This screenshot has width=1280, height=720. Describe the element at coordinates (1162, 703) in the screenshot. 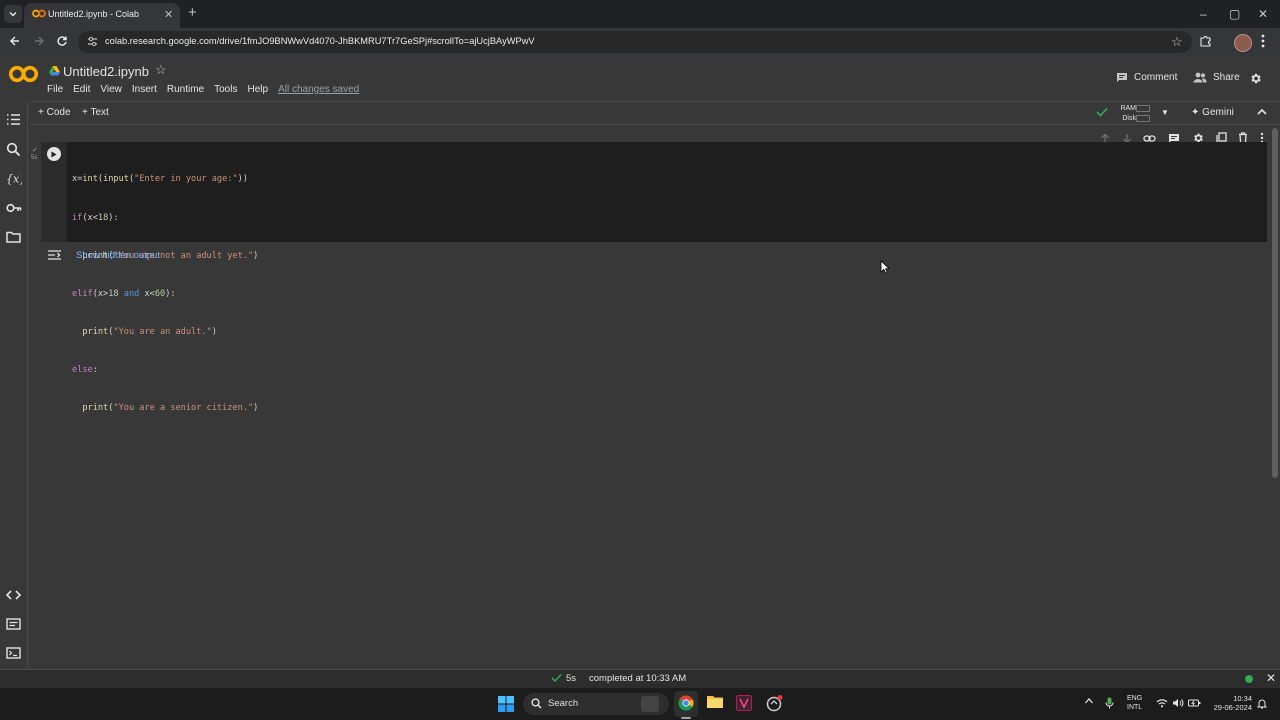

I see `wifi-icon` at that location.